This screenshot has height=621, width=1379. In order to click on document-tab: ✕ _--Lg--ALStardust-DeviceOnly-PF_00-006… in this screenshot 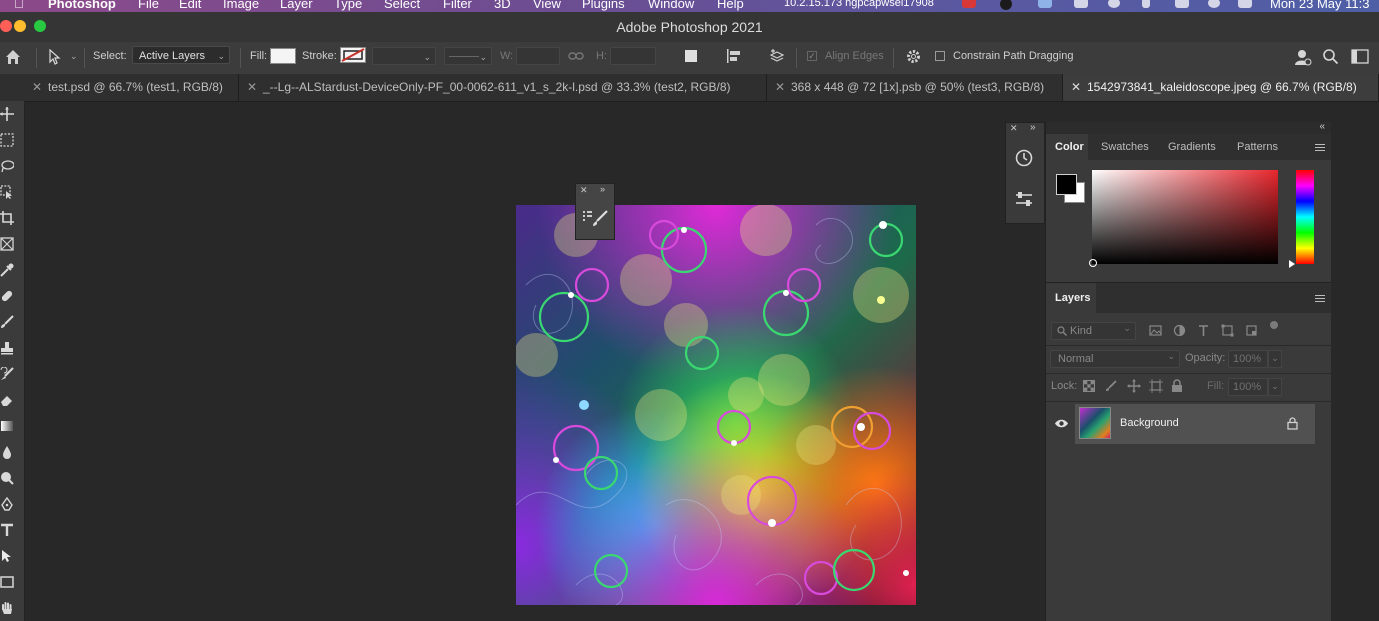, I will do `click(503, 87)`.